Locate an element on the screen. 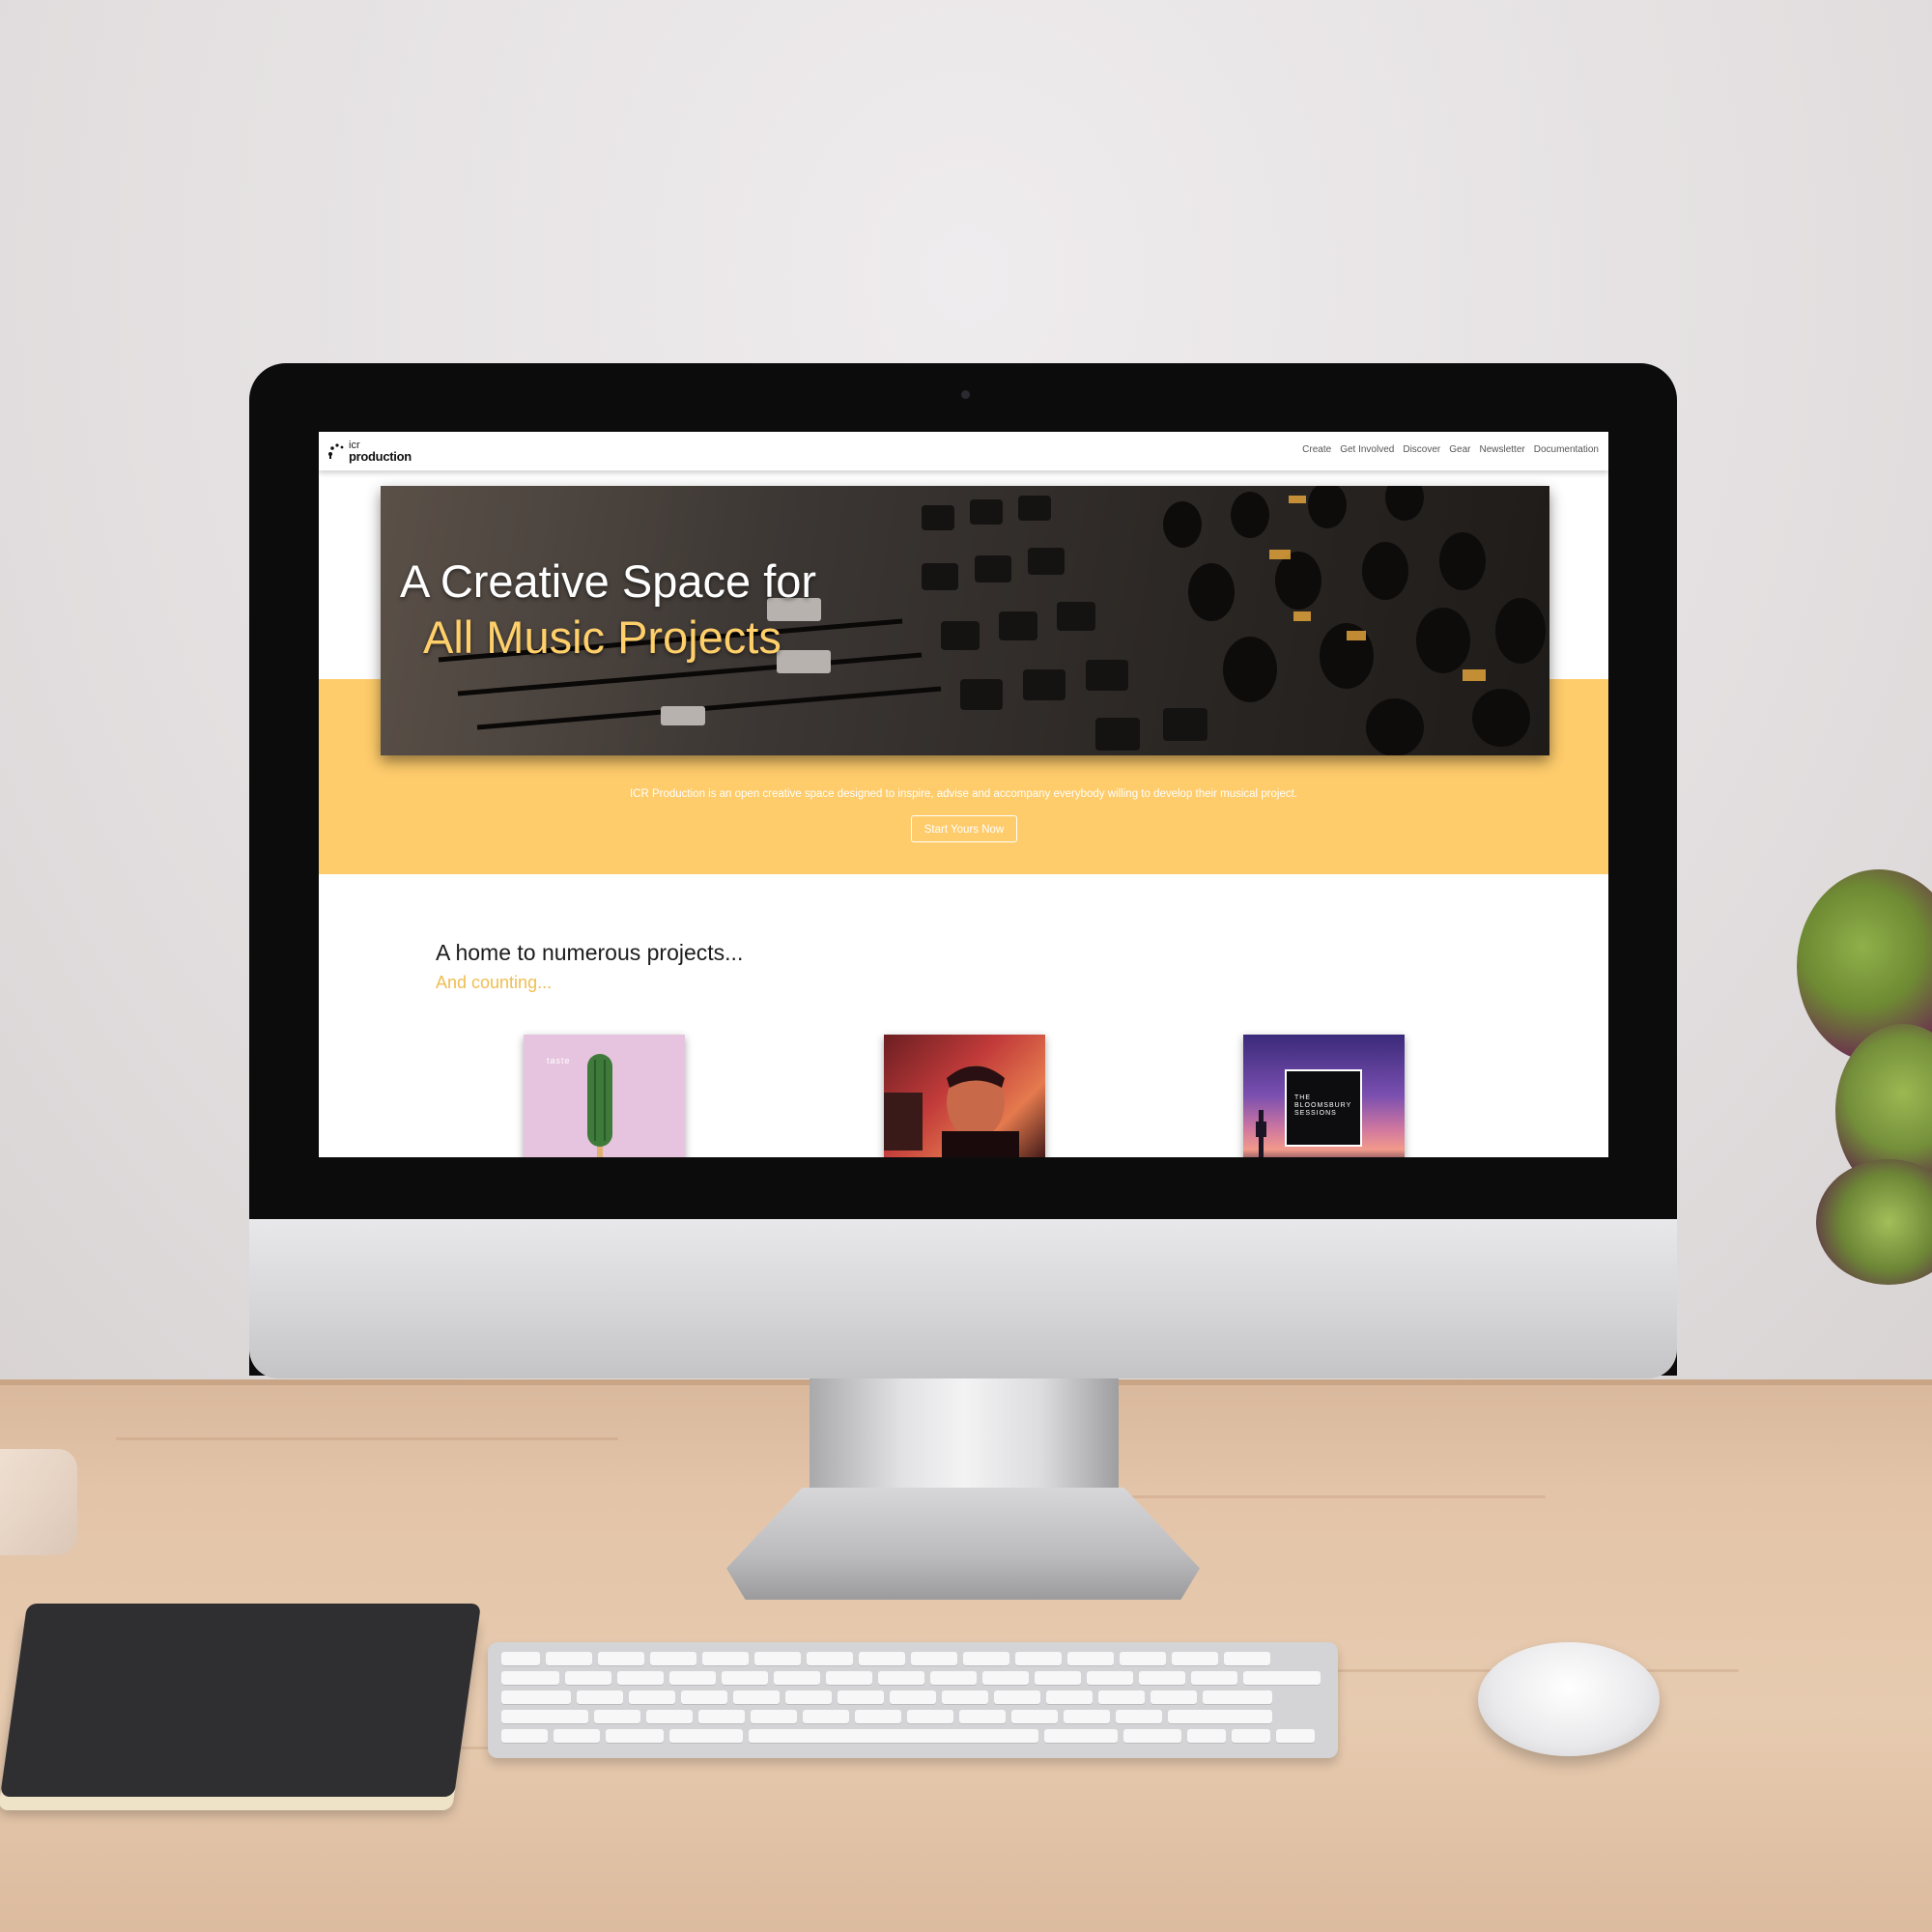 The height and width of the screenshot is (1932, 1932). imac-stand is located at coordinates (964, 1436).